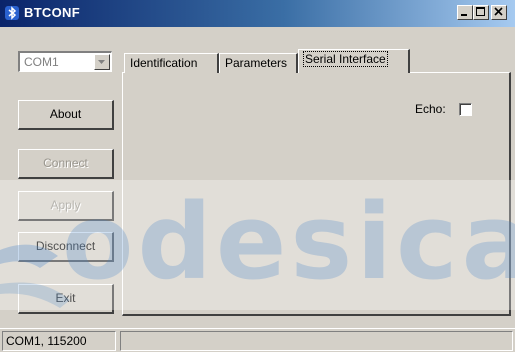 The image size is (515, 352). I want to click on status-bar: COM1, 115200, so click(257, 340).